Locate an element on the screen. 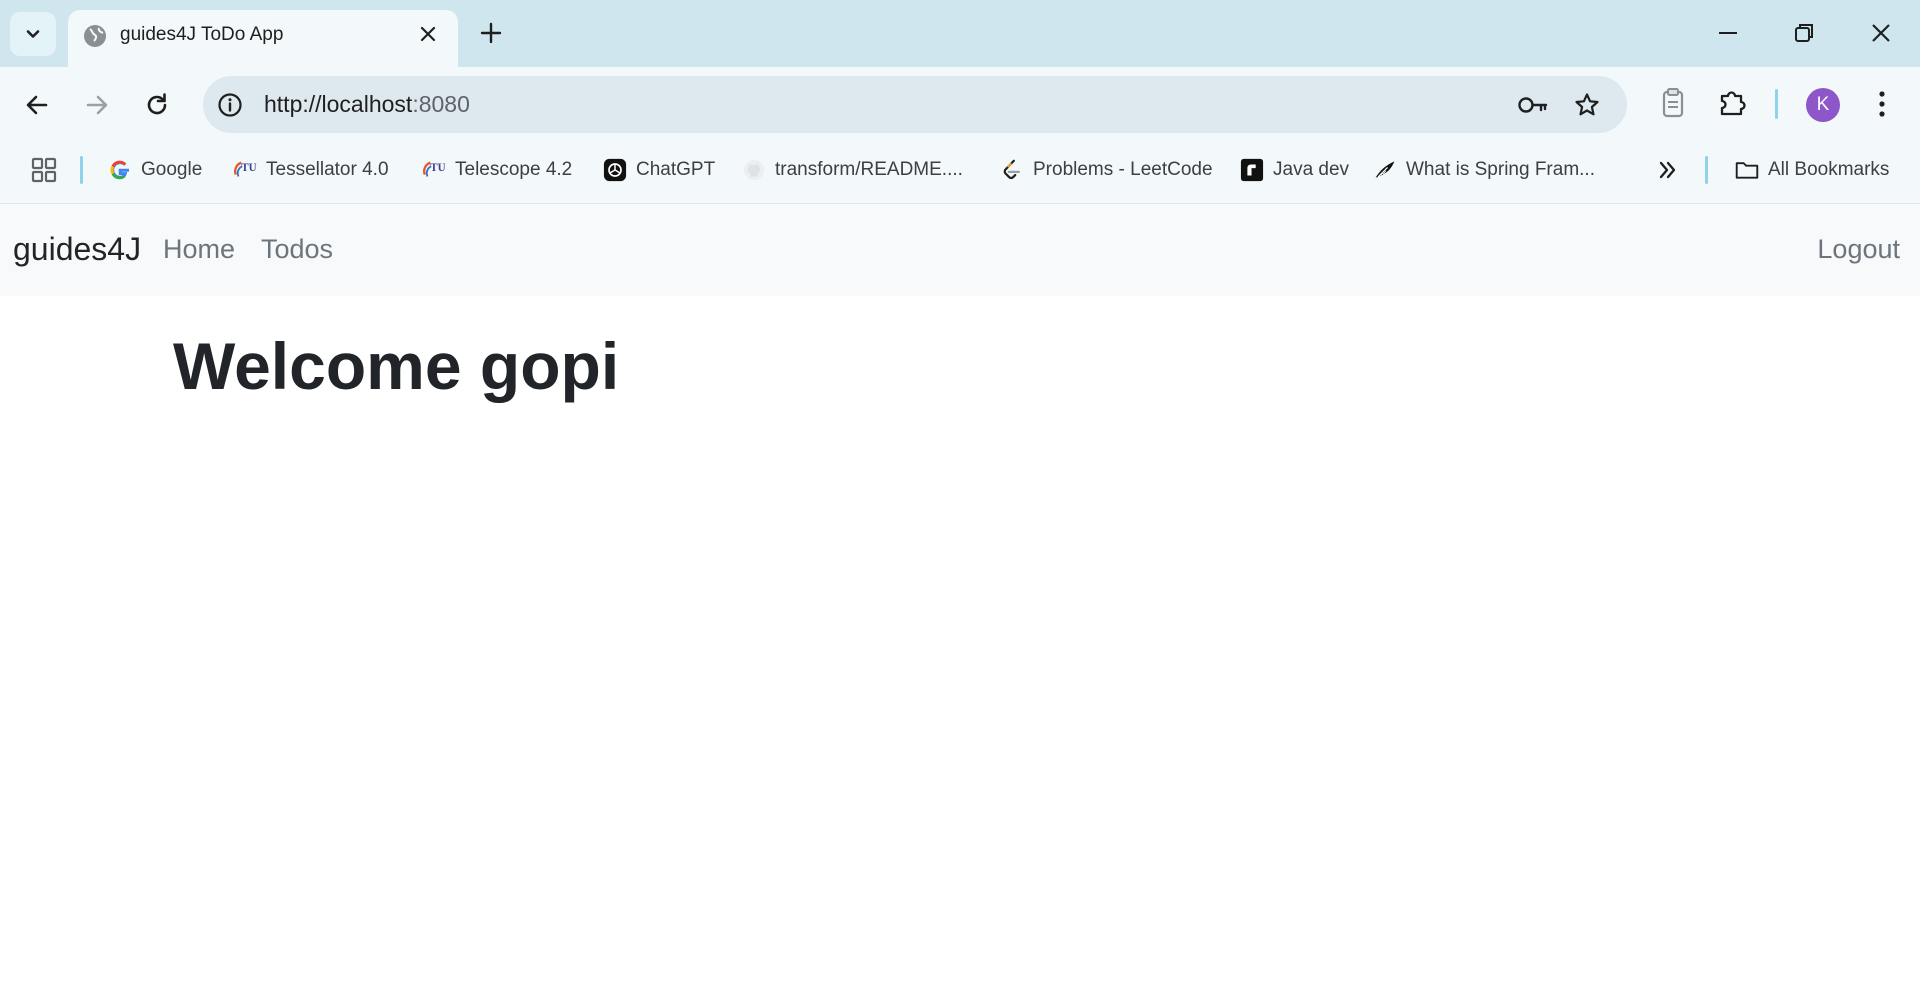 The width and height of the screenshot is (1920, 1008). nav-home-link: Home is located at coordinates (199, 249).